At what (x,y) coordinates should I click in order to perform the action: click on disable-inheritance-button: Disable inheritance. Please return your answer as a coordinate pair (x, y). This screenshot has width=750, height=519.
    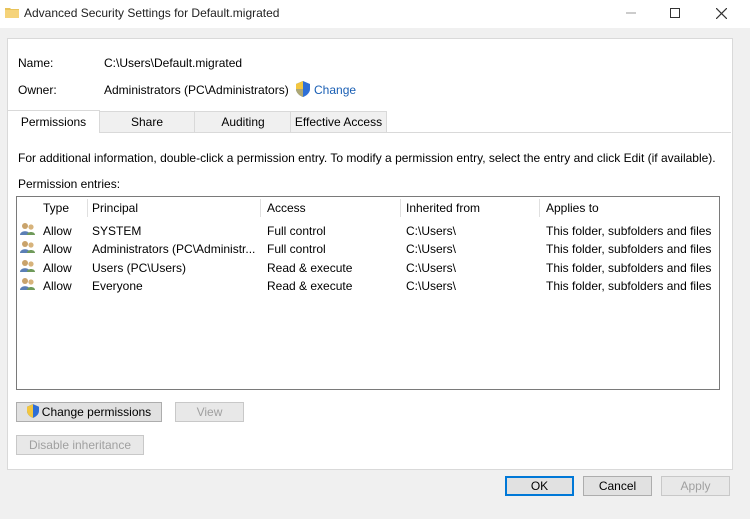
    Looking at the image, I should click on (80, 445).